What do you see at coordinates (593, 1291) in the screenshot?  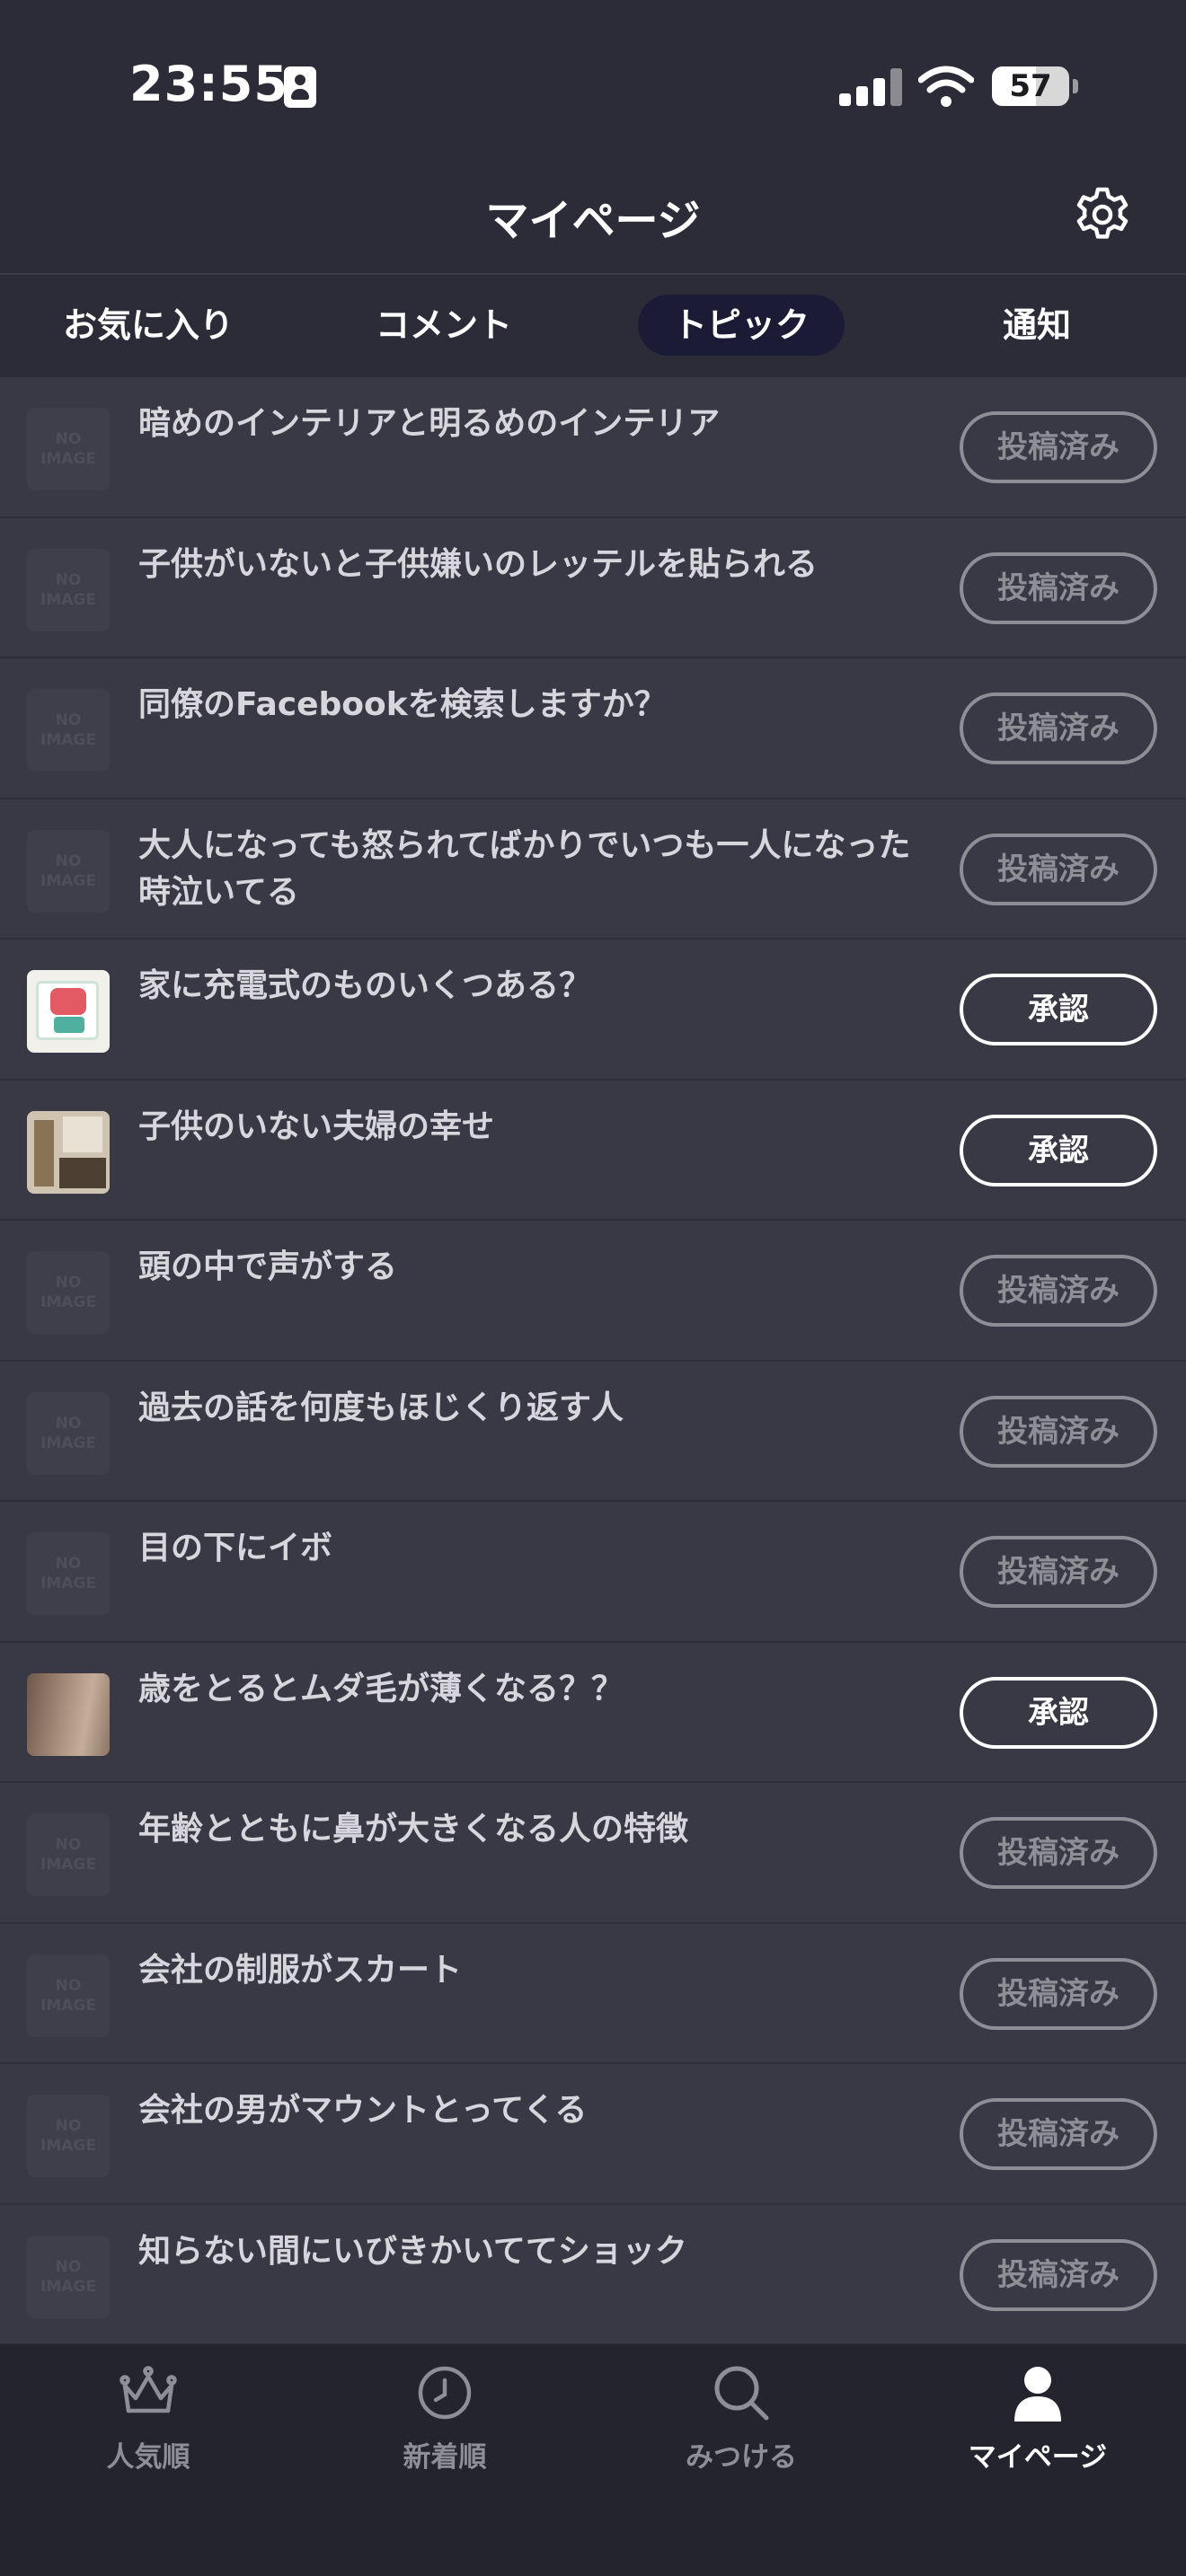 I see `topic-row: NO IMAGE 頭の中で声がする 投稿済み` at bounding box center [593, 1291].